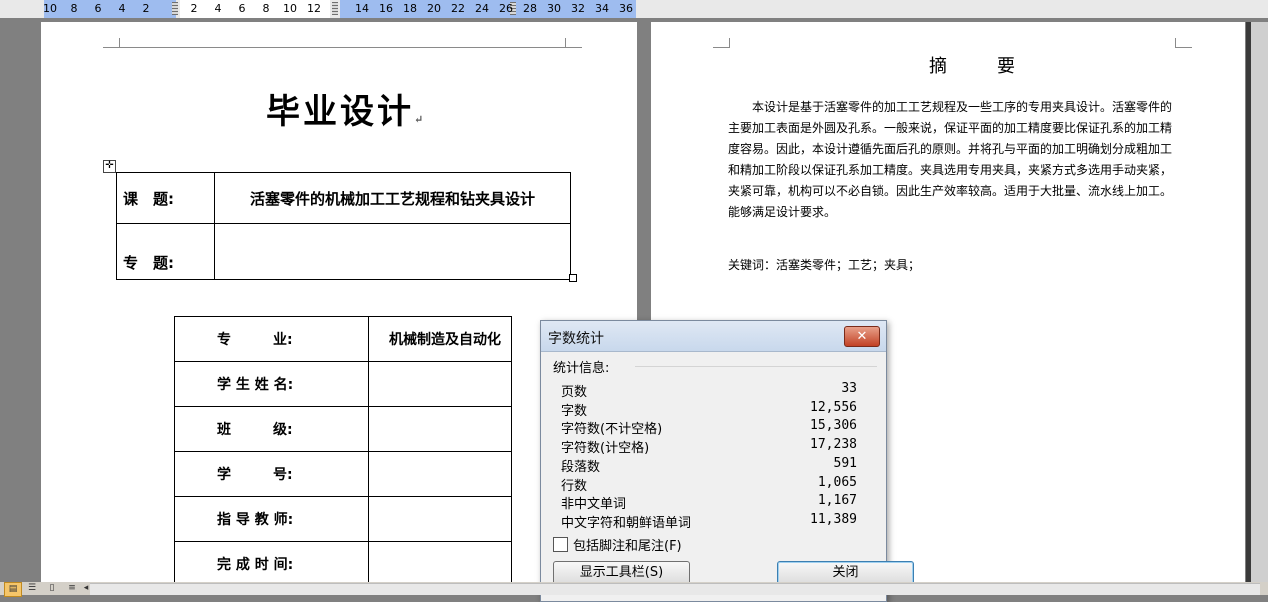 This screenshot has width=1268, height=602. I want to click on topic-table: 课 题: 活塞零件的机械加工工艺规程和钻夹具设计 专 题:, so click(343, 226).